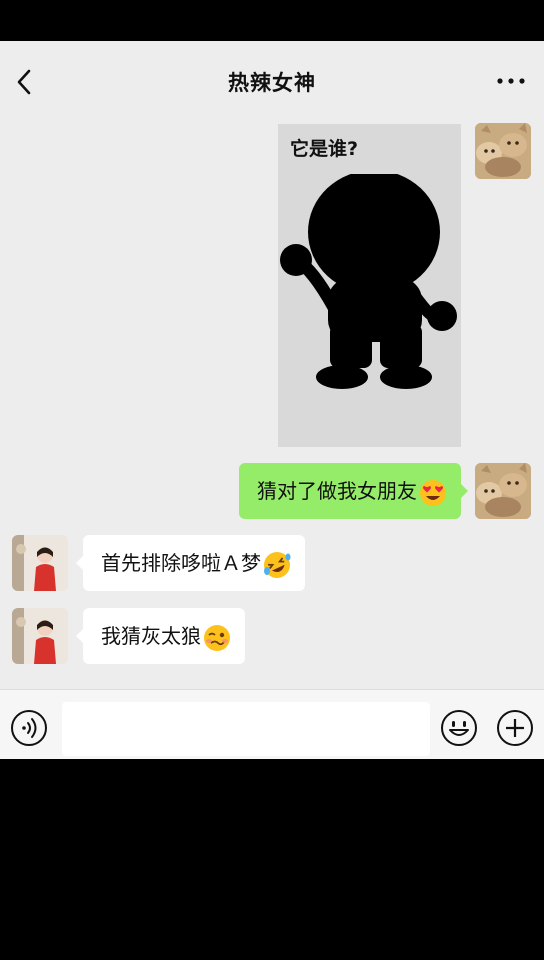  I want to click on chat-title: 热辣女神, so click(272, 83).